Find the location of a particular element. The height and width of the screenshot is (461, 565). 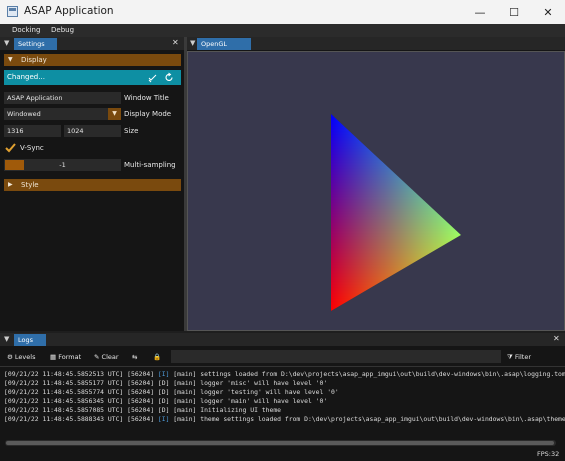

width-input: 1316 is located at coordinates (32, 131).